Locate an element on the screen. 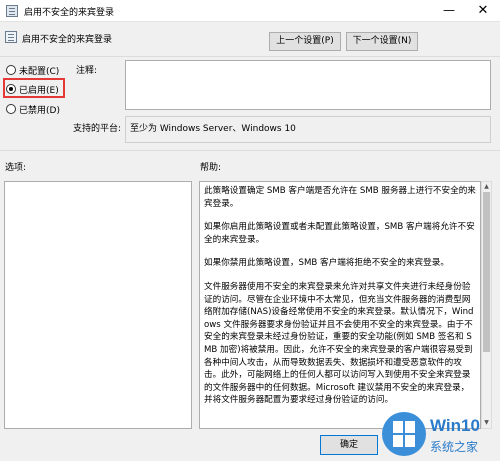  policy-icon is located at coordinates (12, 11).